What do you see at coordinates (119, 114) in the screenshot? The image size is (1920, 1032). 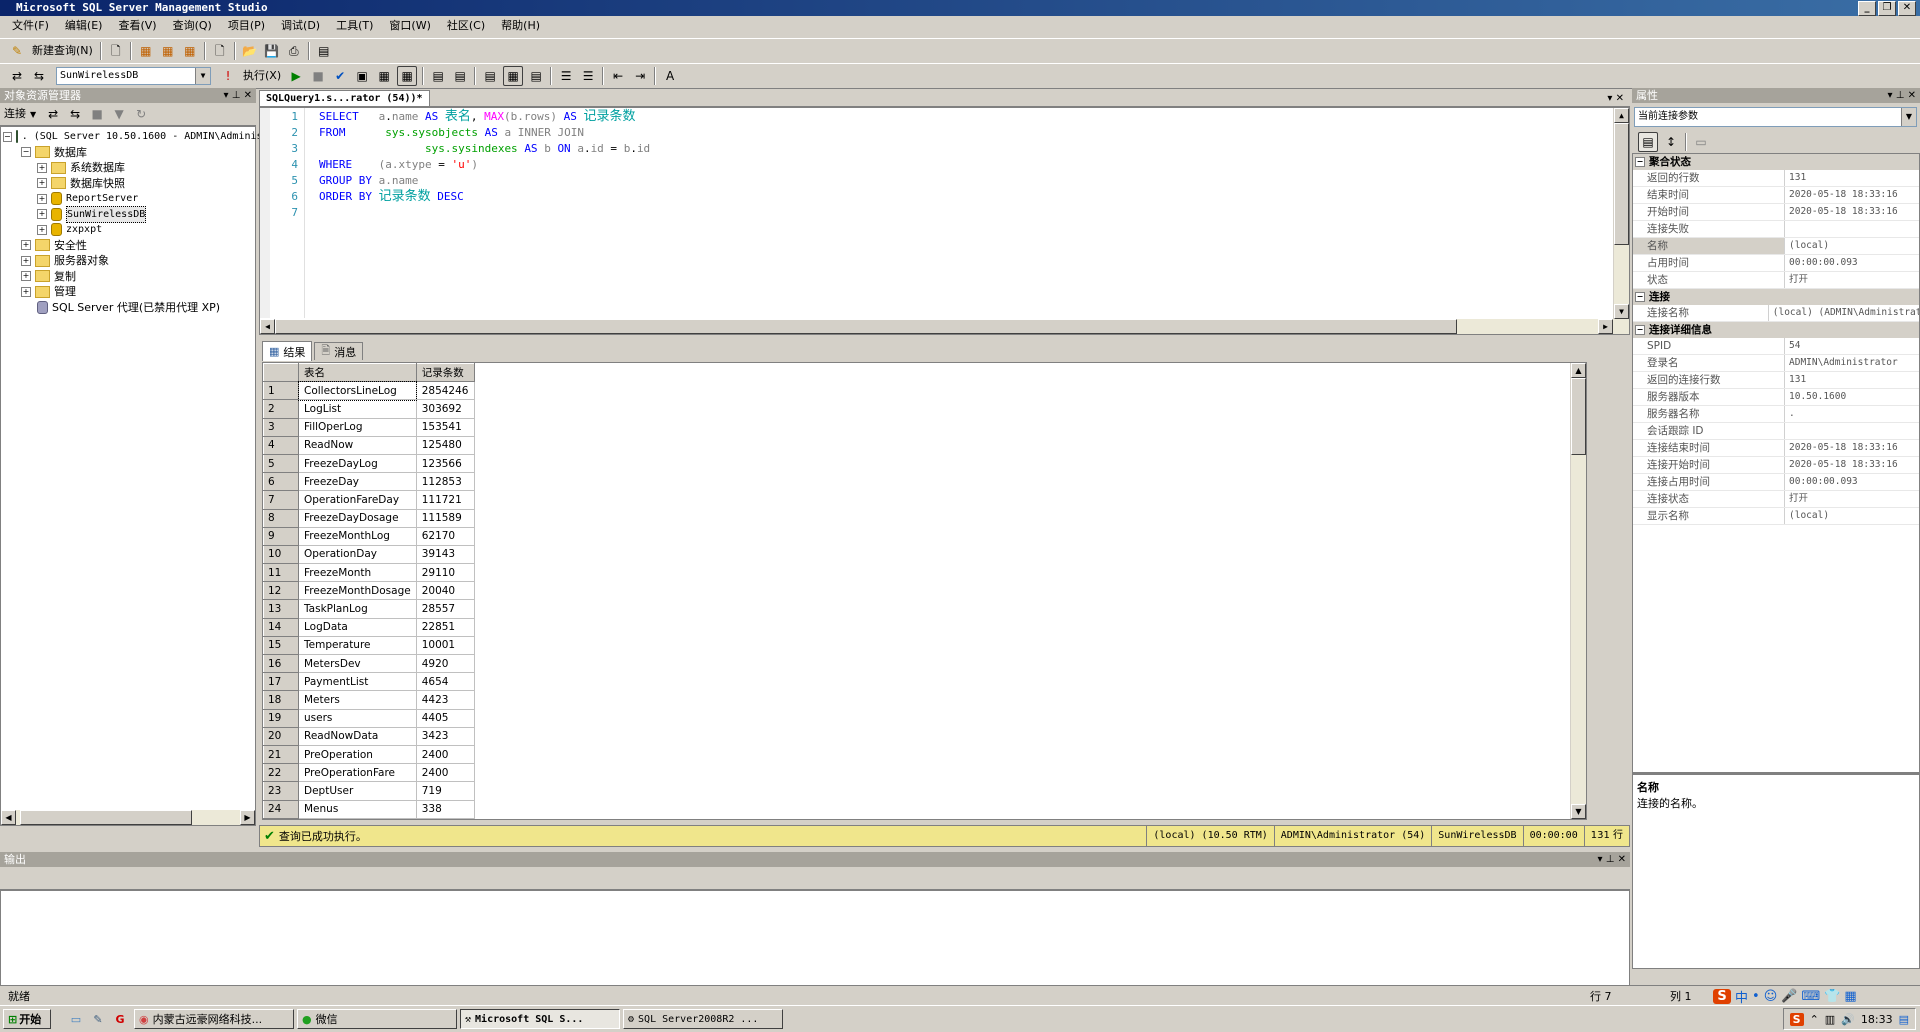 I see `filter-icon: ▼` at bounding box center [119, 114].